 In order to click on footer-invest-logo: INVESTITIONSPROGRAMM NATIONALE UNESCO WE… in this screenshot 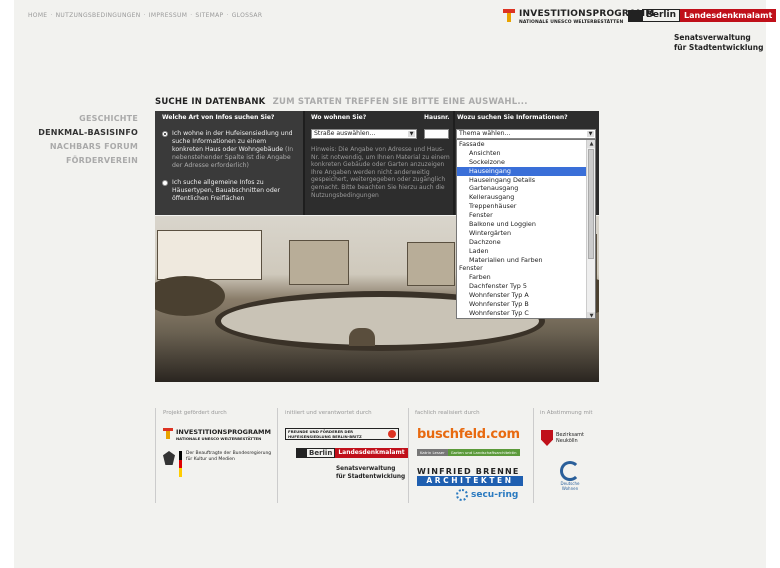, I will do `click(217, 434)`.